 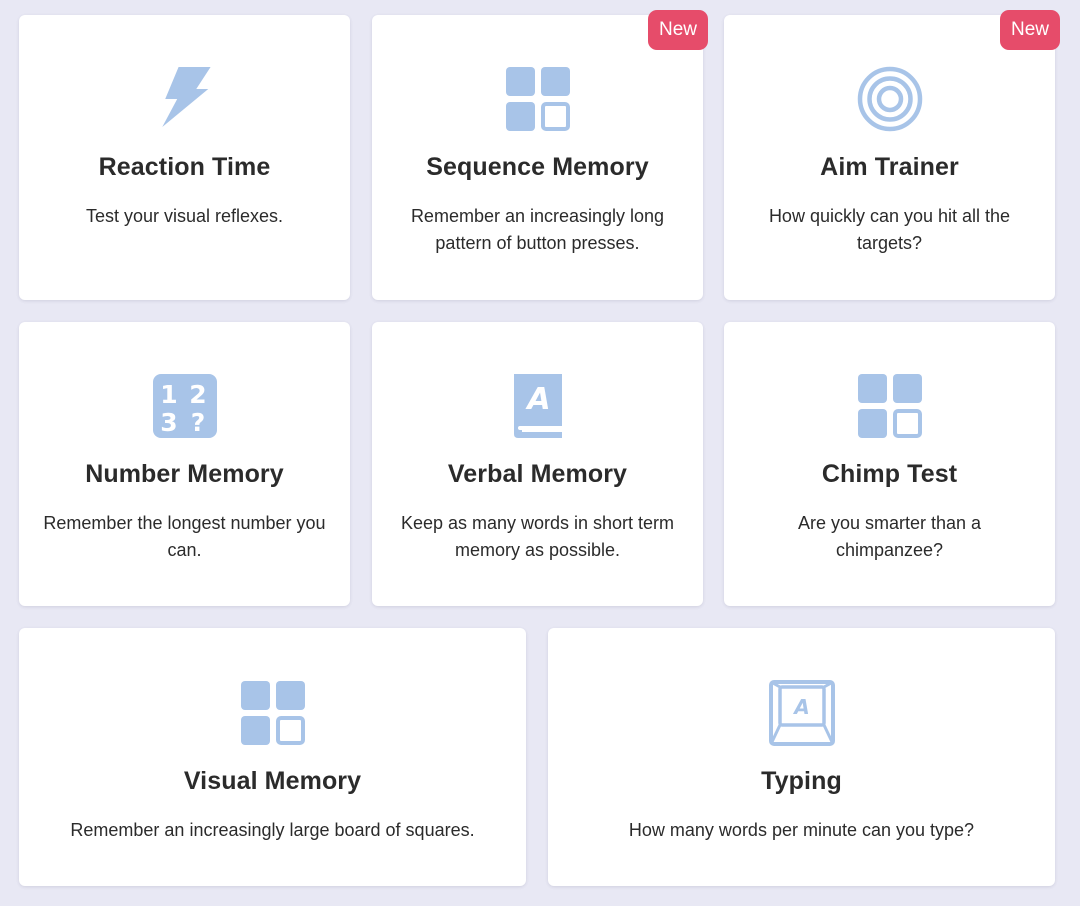 I want to click on card-title: Number Memory, so click(x=184, y=474).